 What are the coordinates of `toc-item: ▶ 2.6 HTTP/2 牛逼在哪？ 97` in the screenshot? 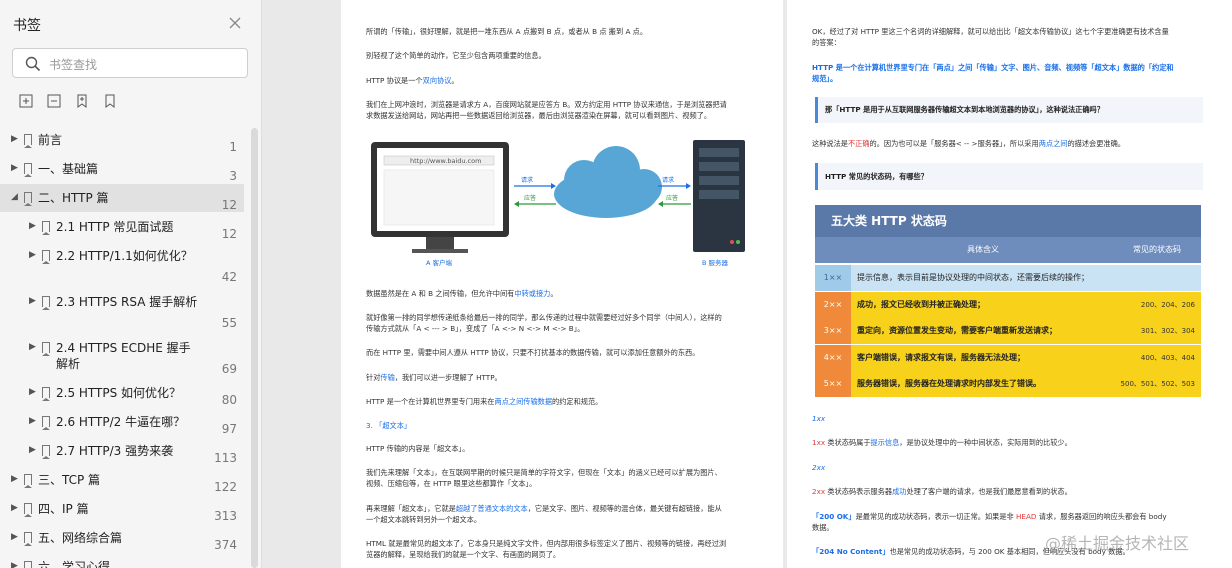 It's located at (122, 422).